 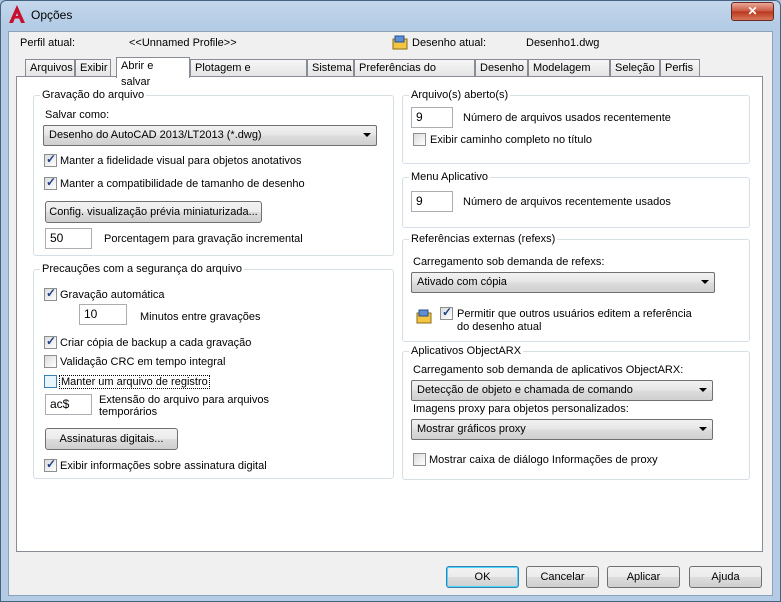 I want to click on incremental-save-input: 50, so click(x=68, y=238).